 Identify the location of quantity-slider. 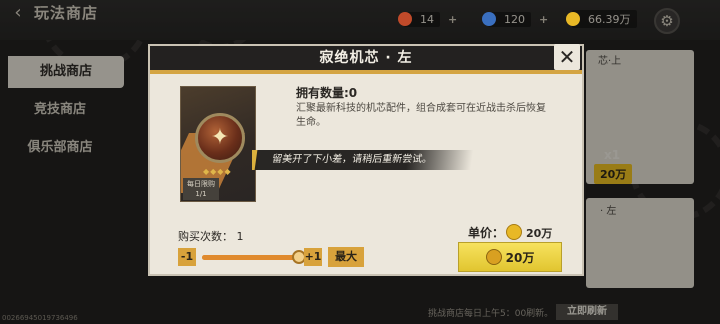
(251, 257).